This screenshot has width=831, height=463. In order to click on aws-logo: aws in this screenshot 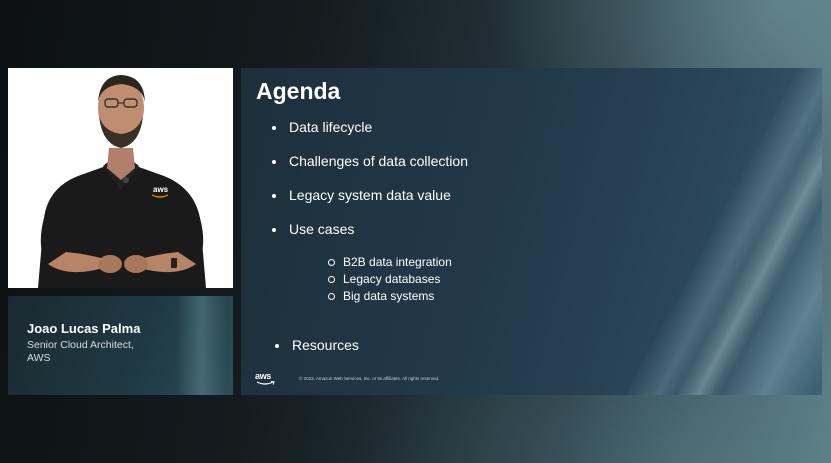, I will do `click(266, 378)`.